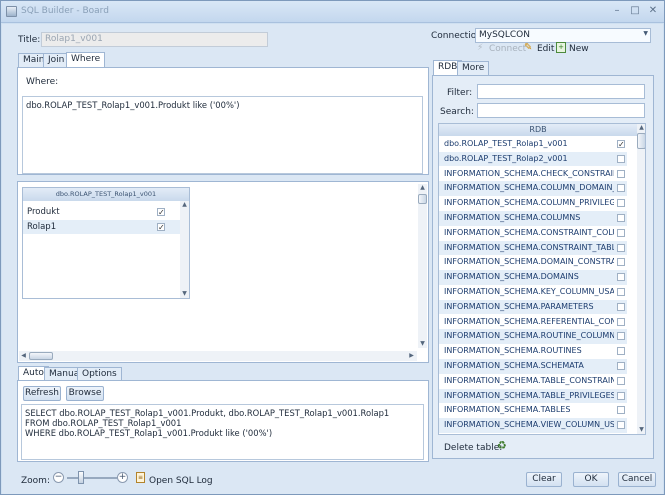  I want to click on delete-table-label: Delete table:, so click(473, 448).